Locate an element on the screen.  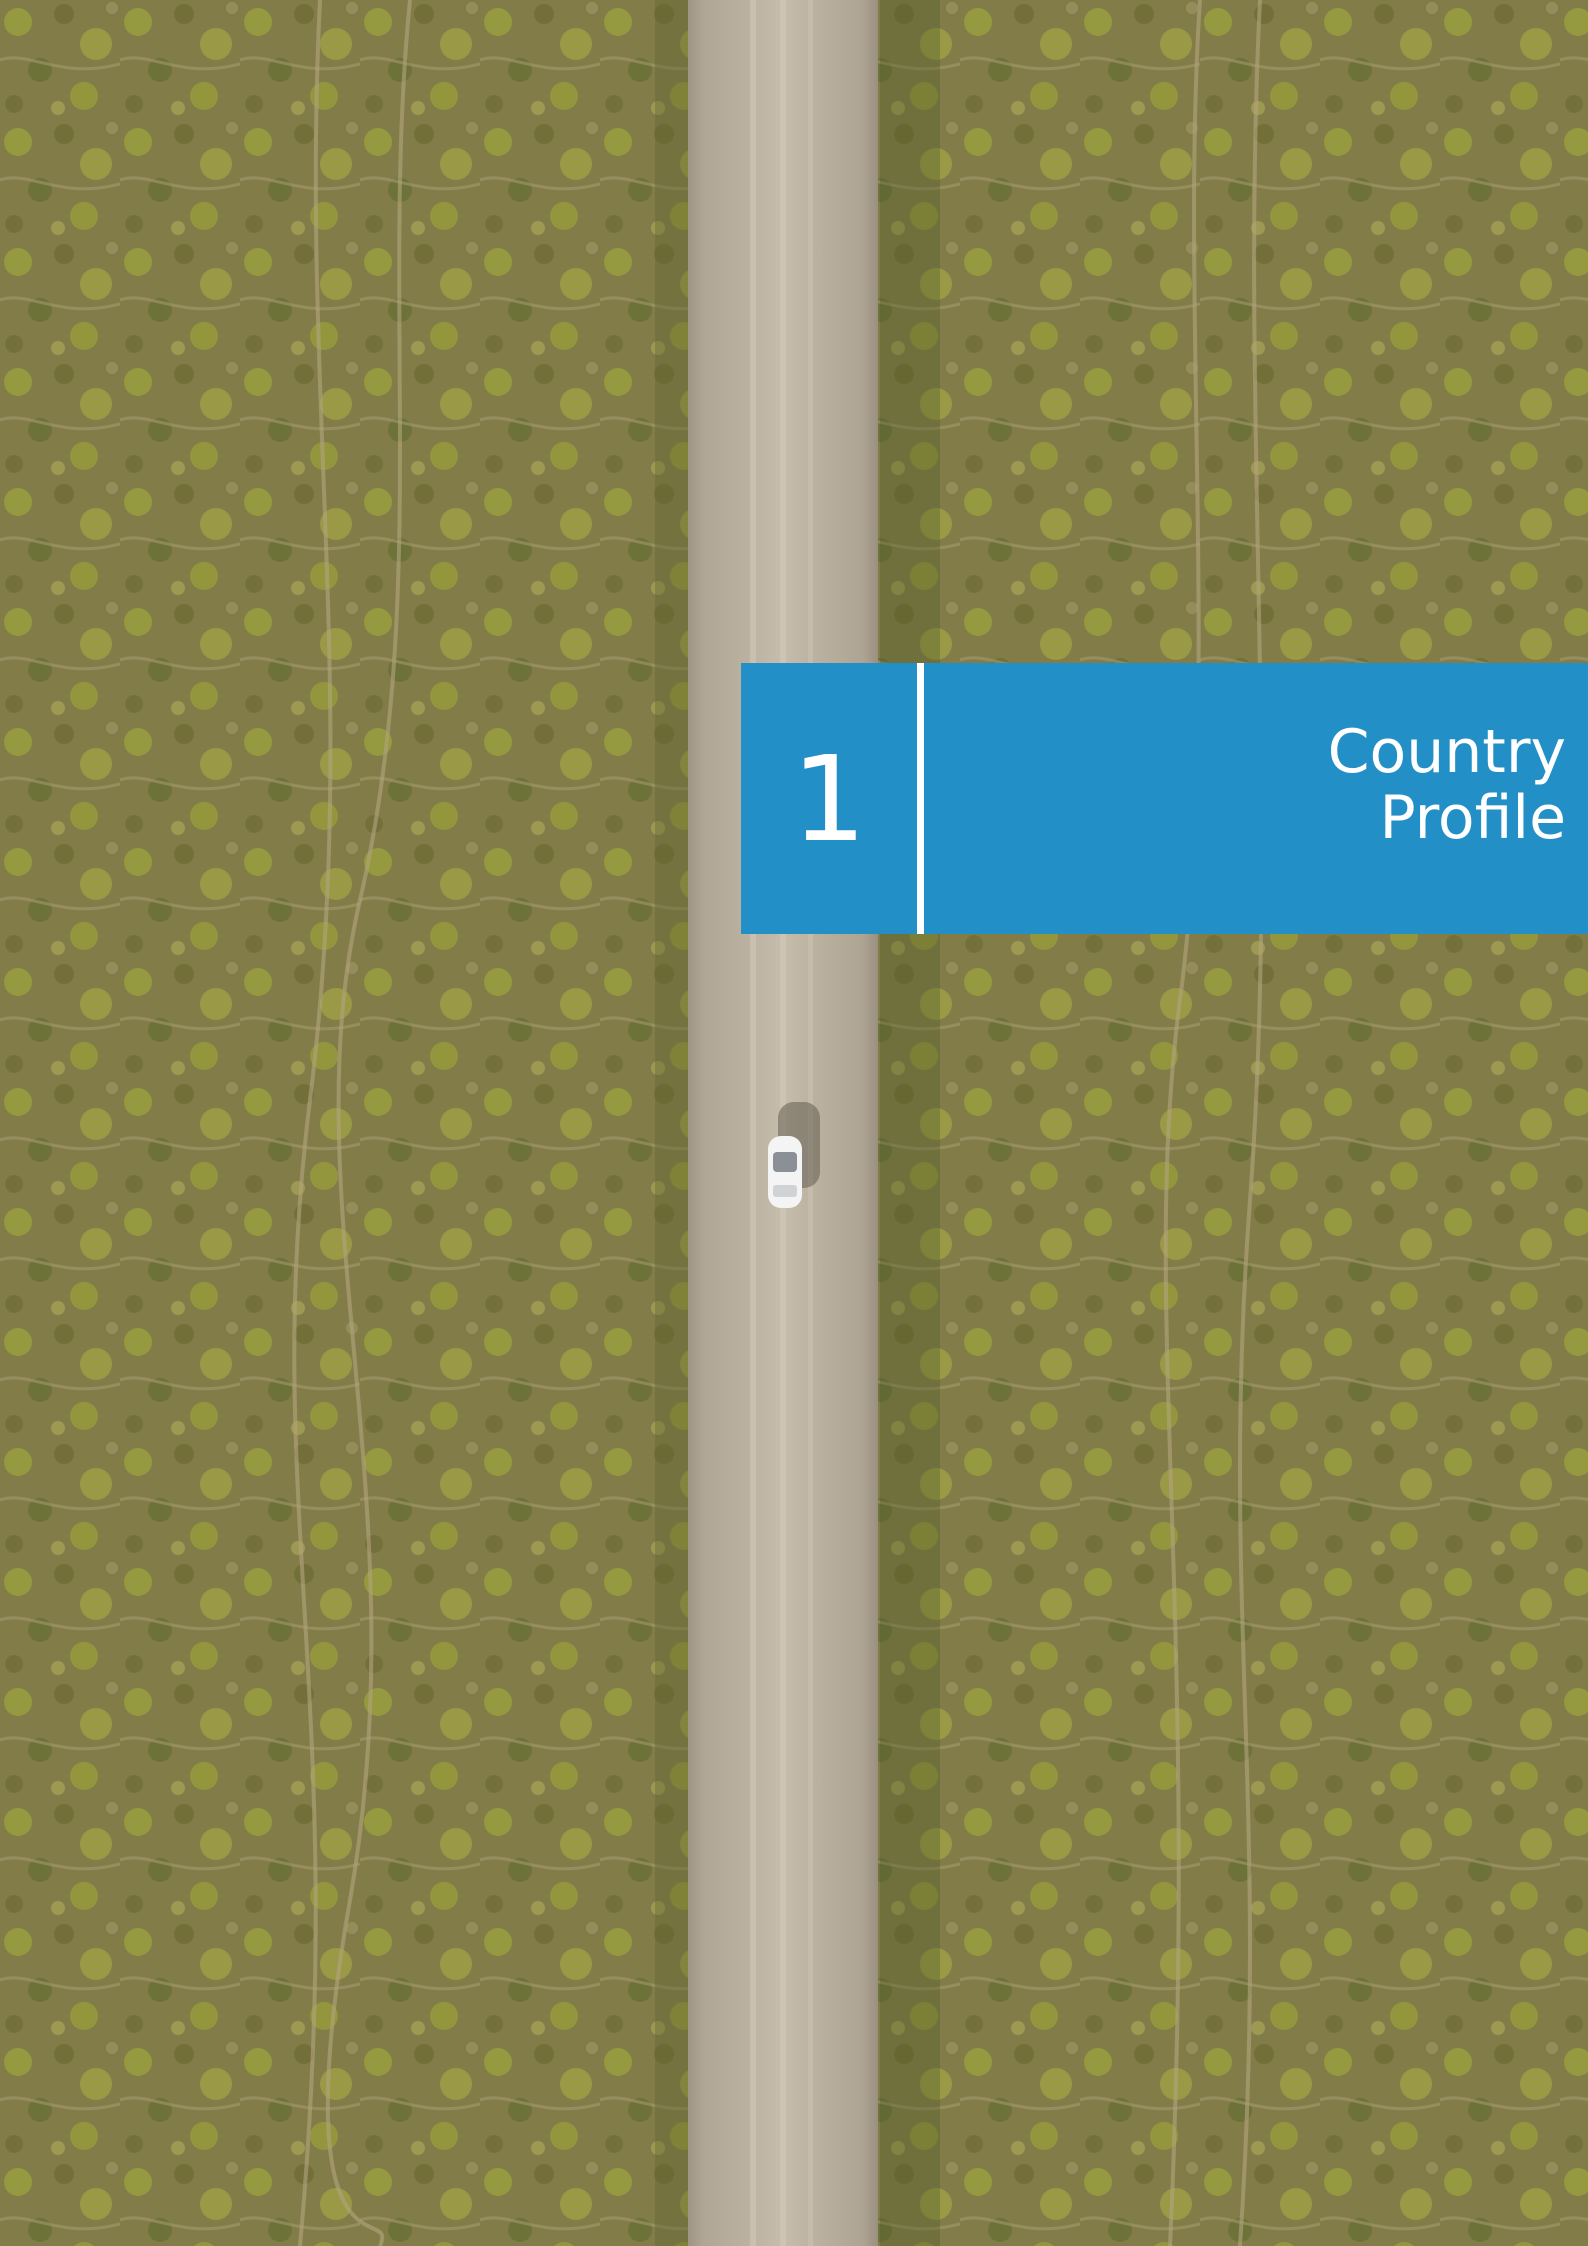
chapter-banner: 1 Country Profile is located at coordinates (1164, 798).